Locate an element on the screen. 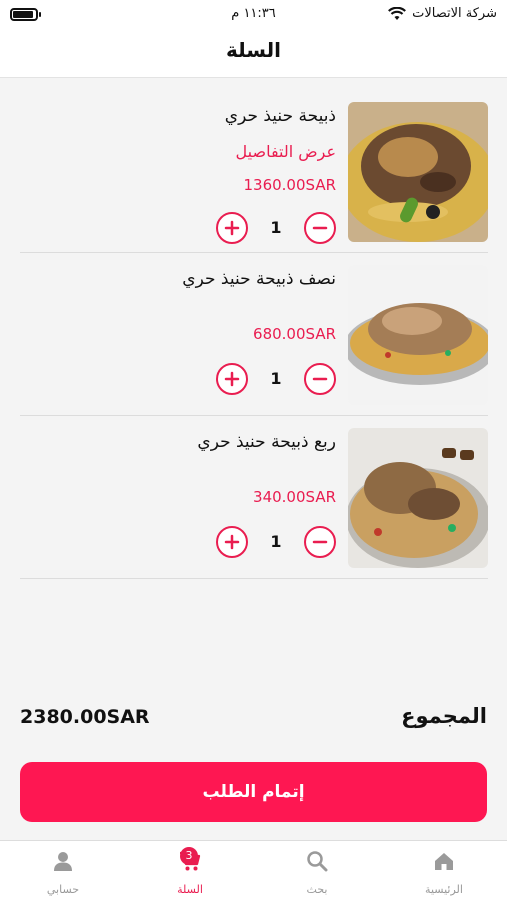  tab-label: السلة is located at coordinates (190, 889).